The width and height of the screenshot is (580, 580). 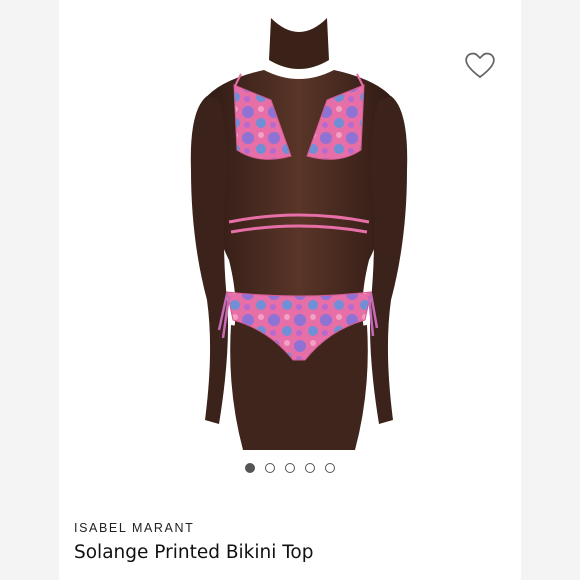 I want to click on wishlist-button, so click(x=480, y=65).